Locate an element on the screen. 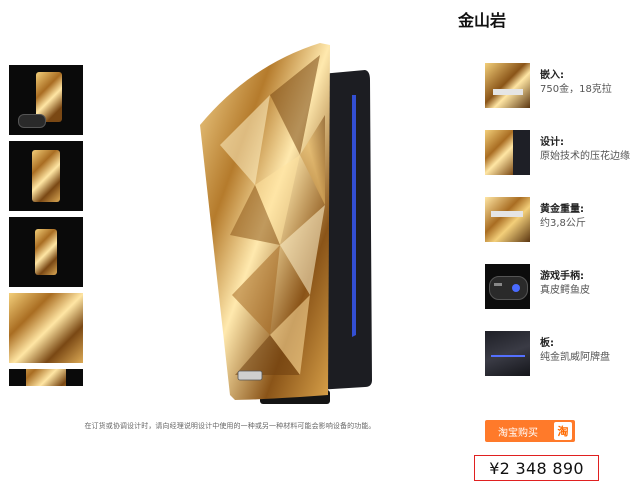  feature-label: 板: is located at coordinates (547, 343).